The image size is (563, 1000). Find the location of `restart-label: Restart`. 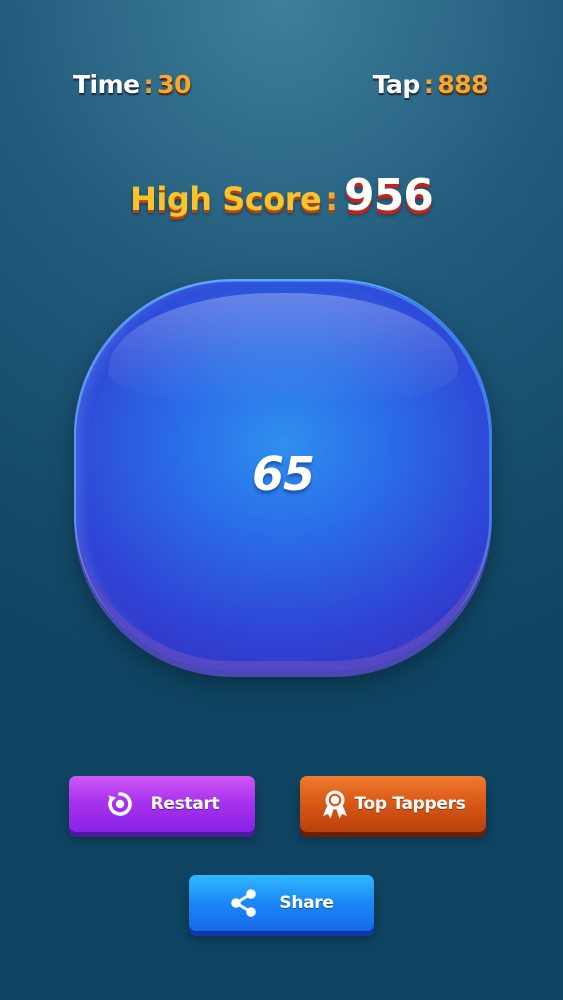

restart-label: Restart is located at coordinates (185, 804).